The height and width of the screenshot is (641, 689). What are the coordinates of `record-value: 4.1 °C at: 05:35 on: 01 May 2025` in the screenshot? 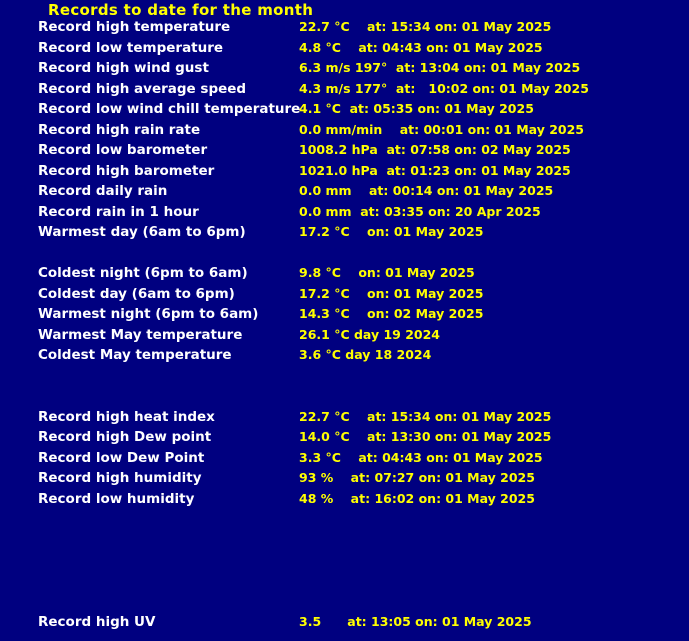 It's located at (416, 108).